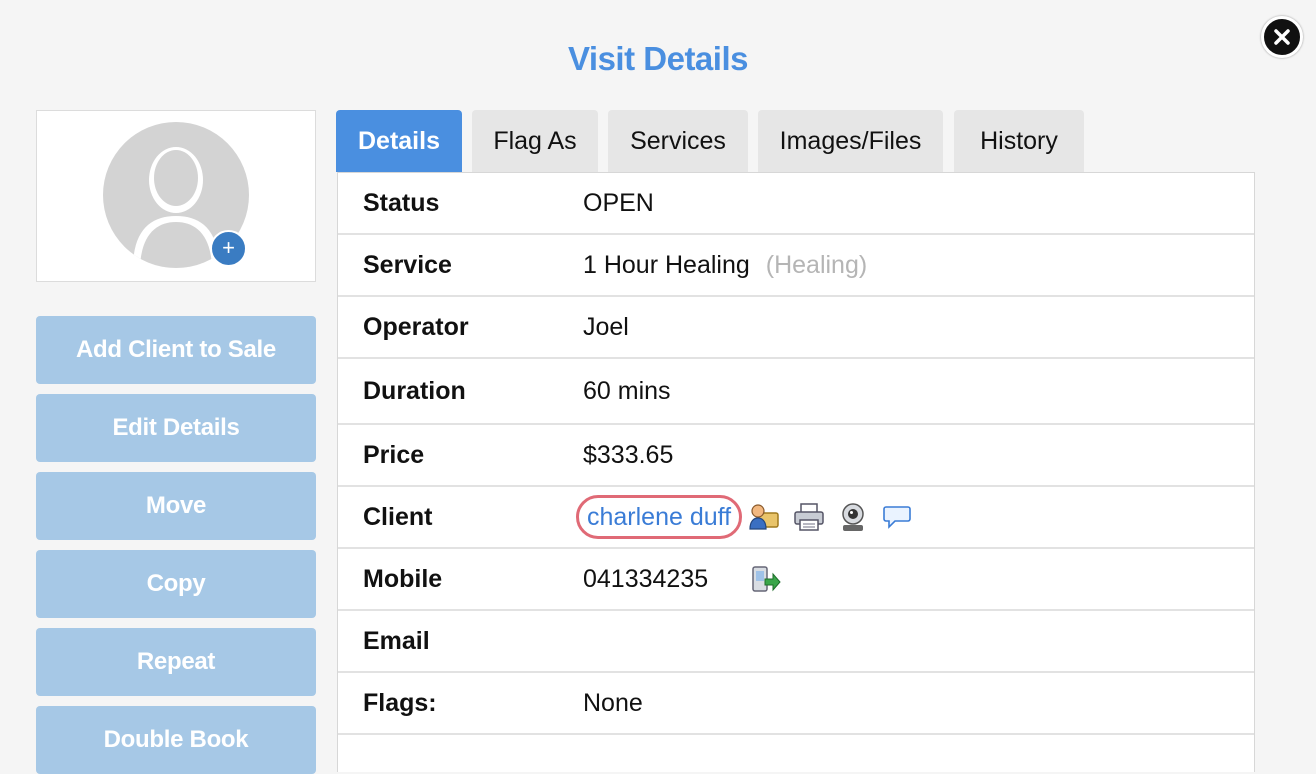  Describe the element at coordinates (796, 204) in the screenshot. I see `row-status: Status OPEN` at that location.